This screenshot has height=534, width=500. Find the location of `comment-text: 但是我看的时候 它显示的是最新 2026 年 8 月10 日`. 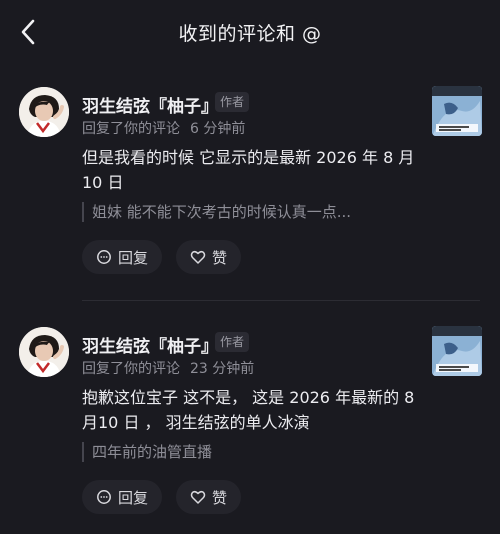

comment-text: 但是我看的时候 它显示的是最新 2026 年 8 月10 日 is located at coordinates (248, 170).